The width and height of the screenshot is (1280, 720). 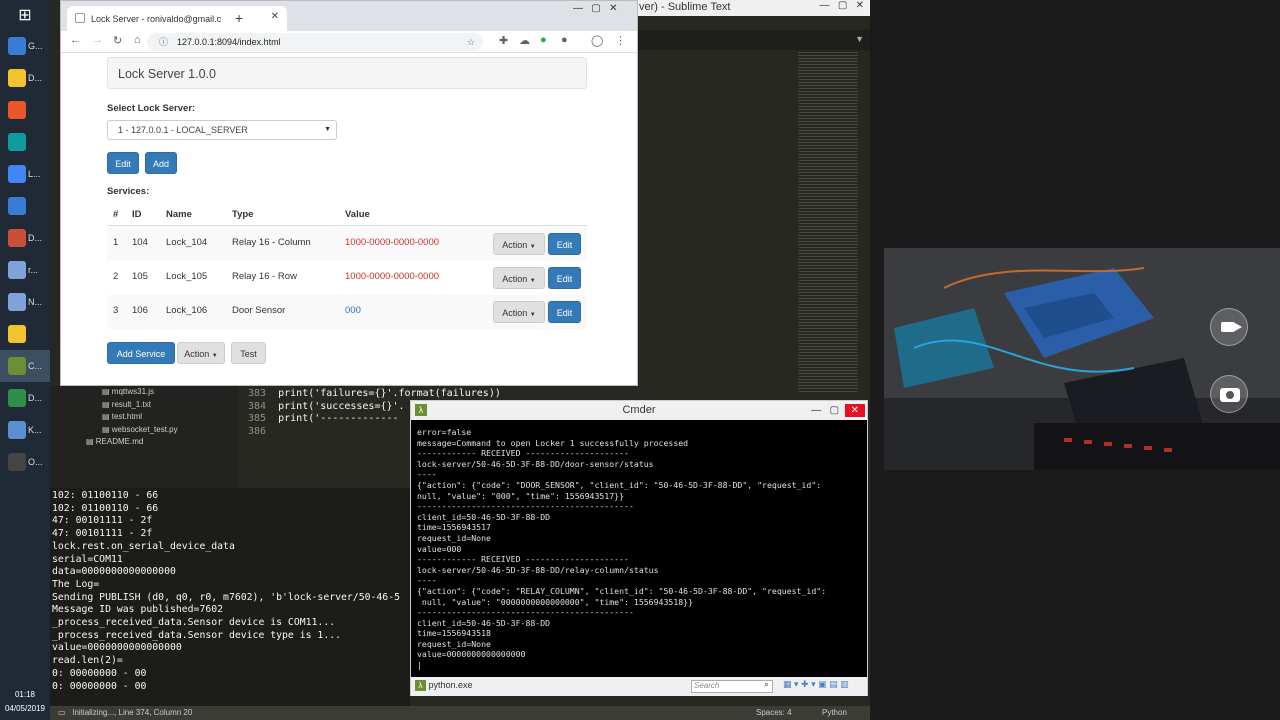 What do you see at coordinates (752, 40) in the screenshot?
I see `sublime-tab-bar: ▼` at bounding box center [752, 40].